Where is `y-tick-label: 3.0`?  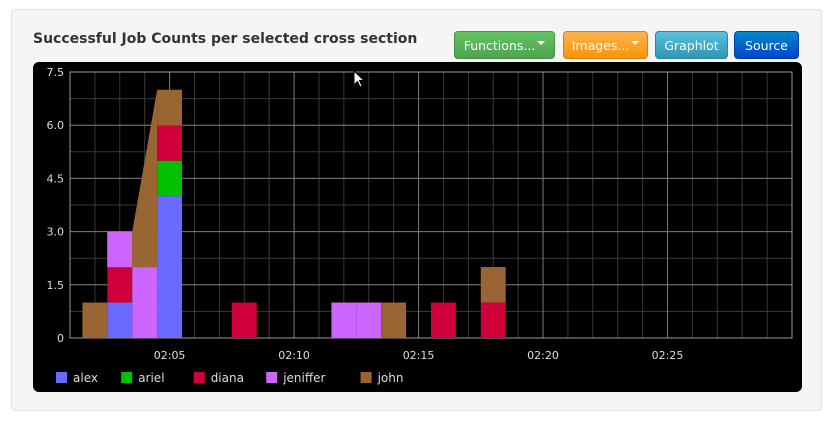
y-tick-label: 3.0 is located at coordinates (56, 232).